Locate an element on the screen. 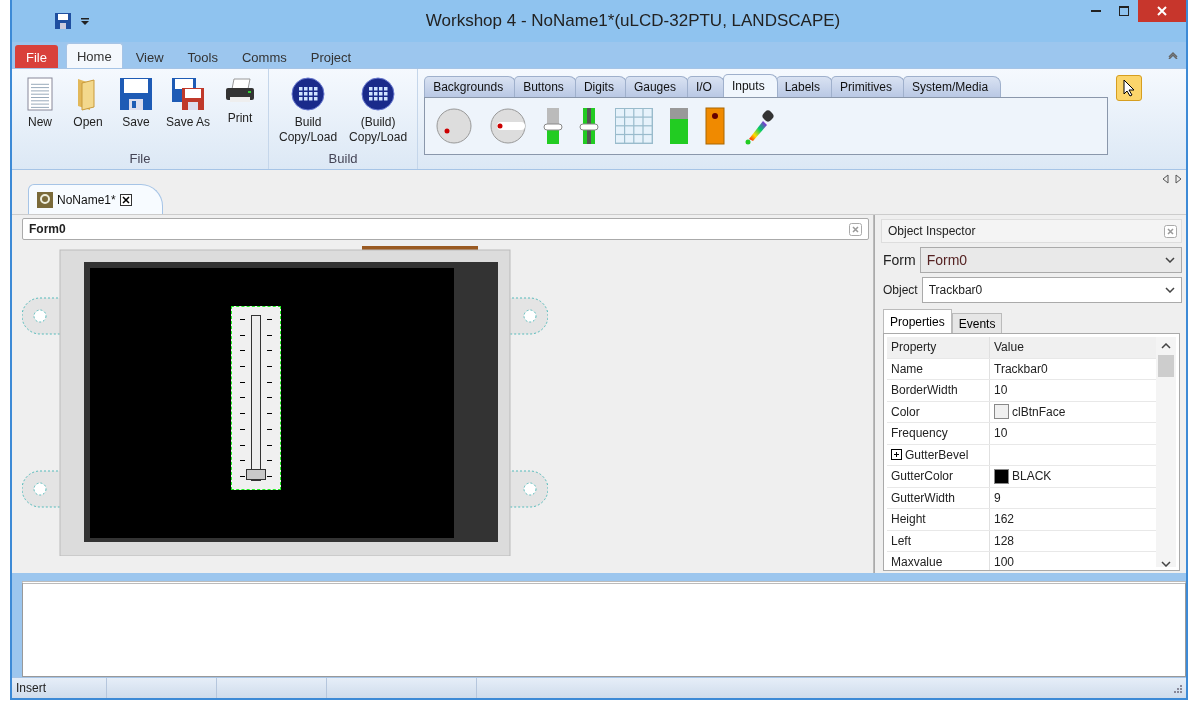  save-icon is located at coordinates (63, 21).